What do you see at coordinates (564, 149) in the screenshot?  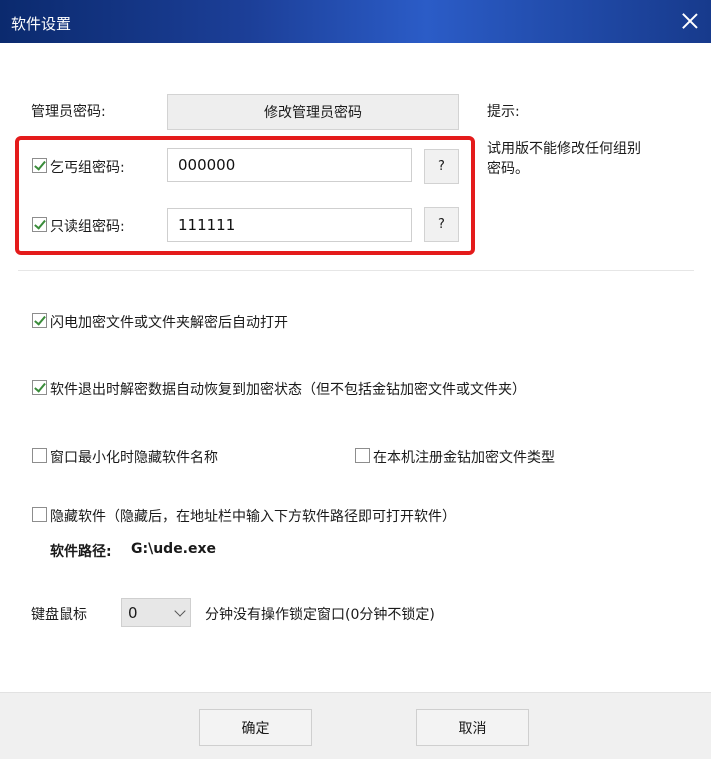 I see `hint-text-line1: 试用版不能修改任何组别` at bounding box center [564, 149].